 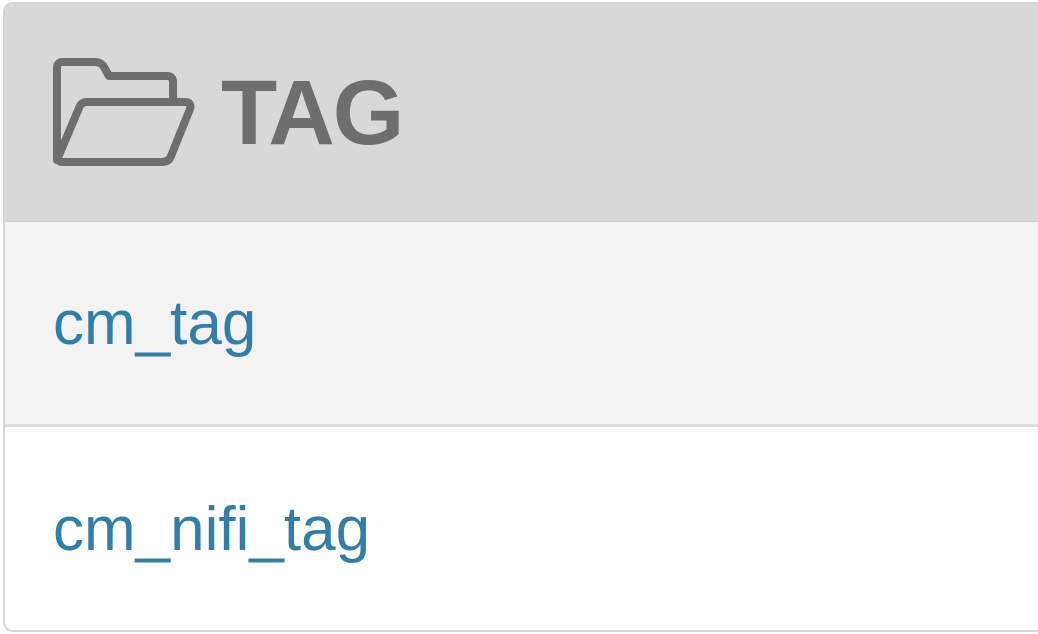 I want to click on panel-title: TAG, so click(x=312, y=112).